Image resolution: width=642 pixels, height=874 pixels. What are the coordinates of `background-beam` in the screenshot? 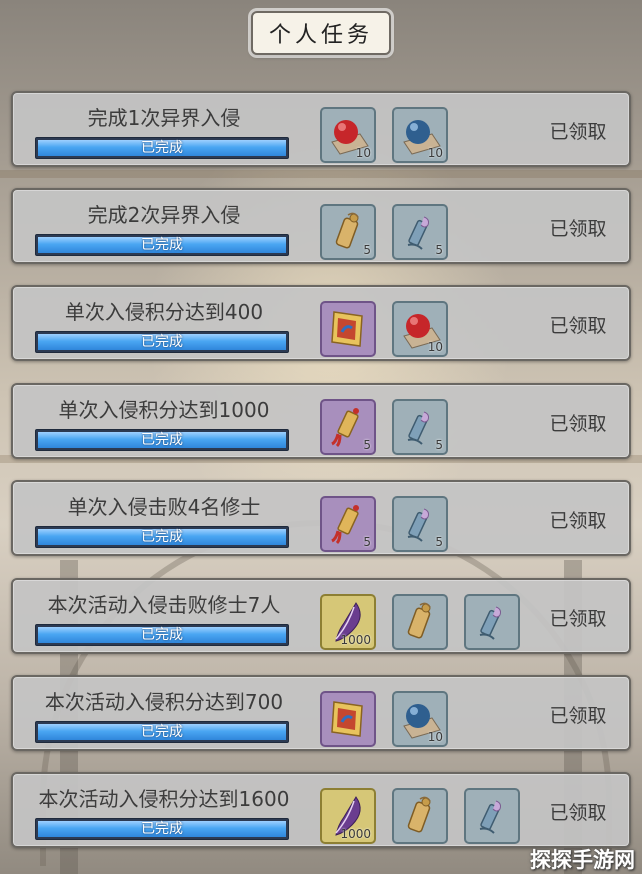 It's located at (321, 174).